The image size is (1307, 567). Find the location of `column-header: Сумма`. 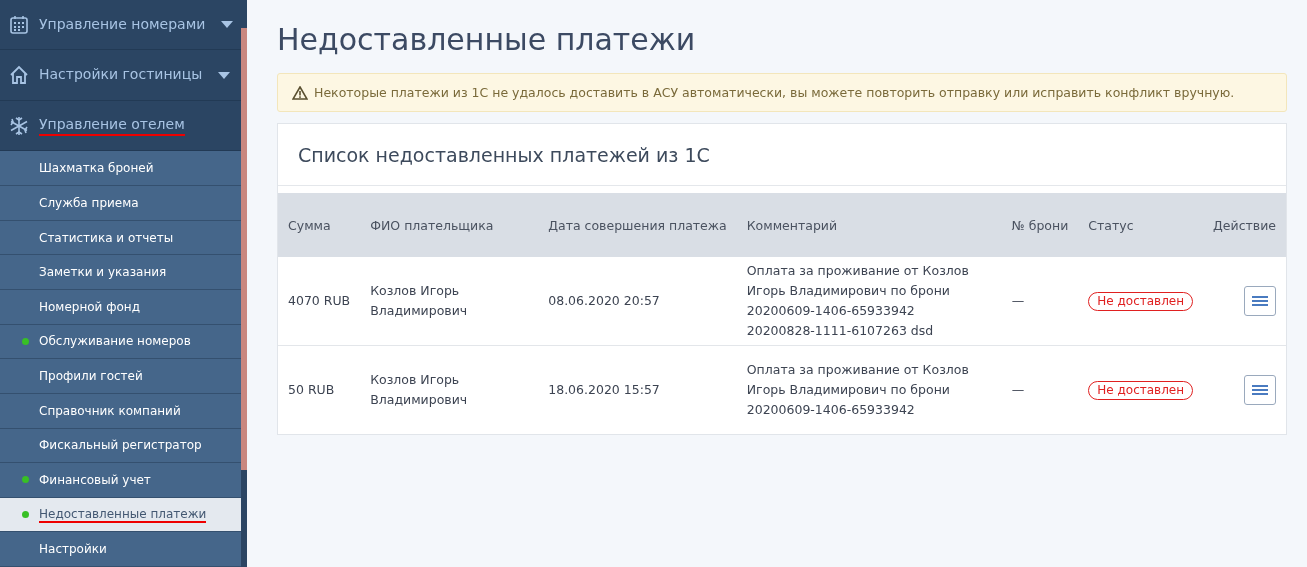

column-header: Сумма is located at coordinates (319, 225).